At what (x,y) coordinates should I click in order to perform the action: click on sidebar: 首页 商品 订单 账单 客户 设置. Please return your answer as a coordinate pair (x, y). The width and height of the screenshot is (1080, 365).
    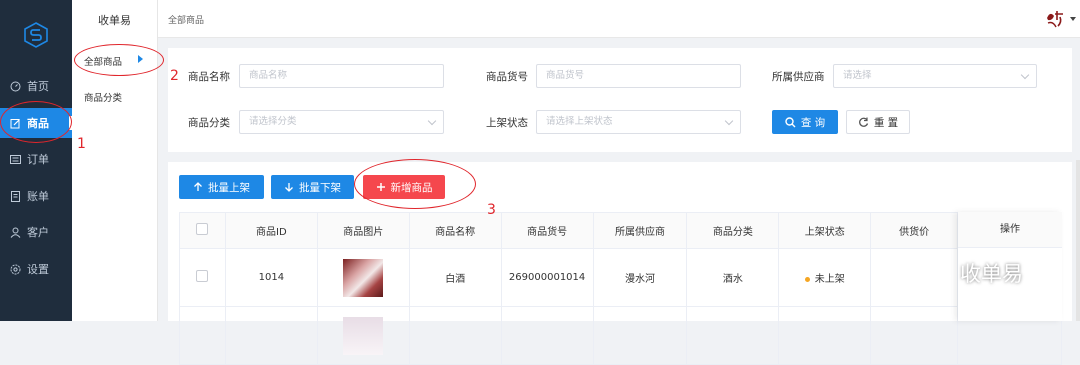
    Looking at the image, I should click on (36, 160).